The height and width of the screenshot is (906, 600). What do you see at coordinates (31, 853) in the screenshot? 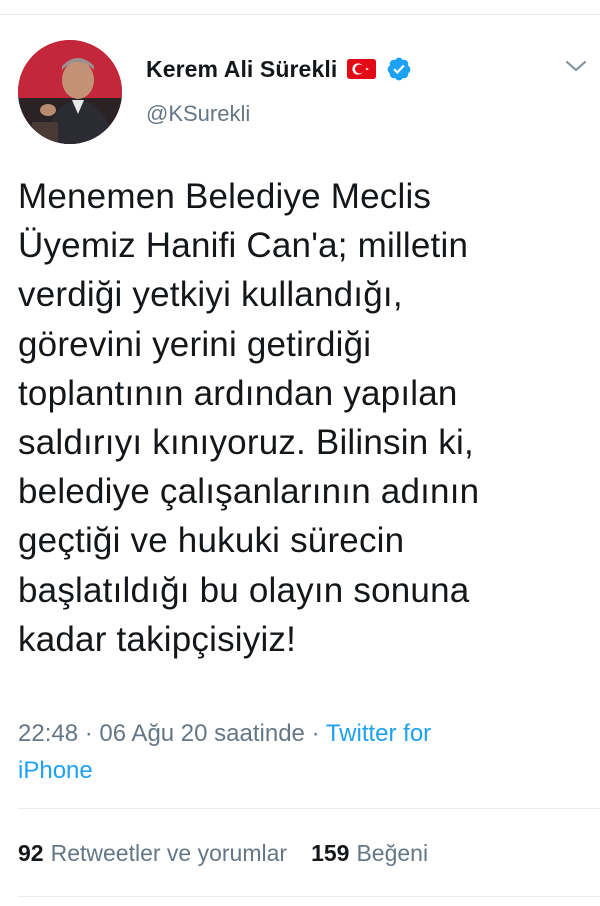
I see `retweets-count: 92` at bounding box center [31, 853].